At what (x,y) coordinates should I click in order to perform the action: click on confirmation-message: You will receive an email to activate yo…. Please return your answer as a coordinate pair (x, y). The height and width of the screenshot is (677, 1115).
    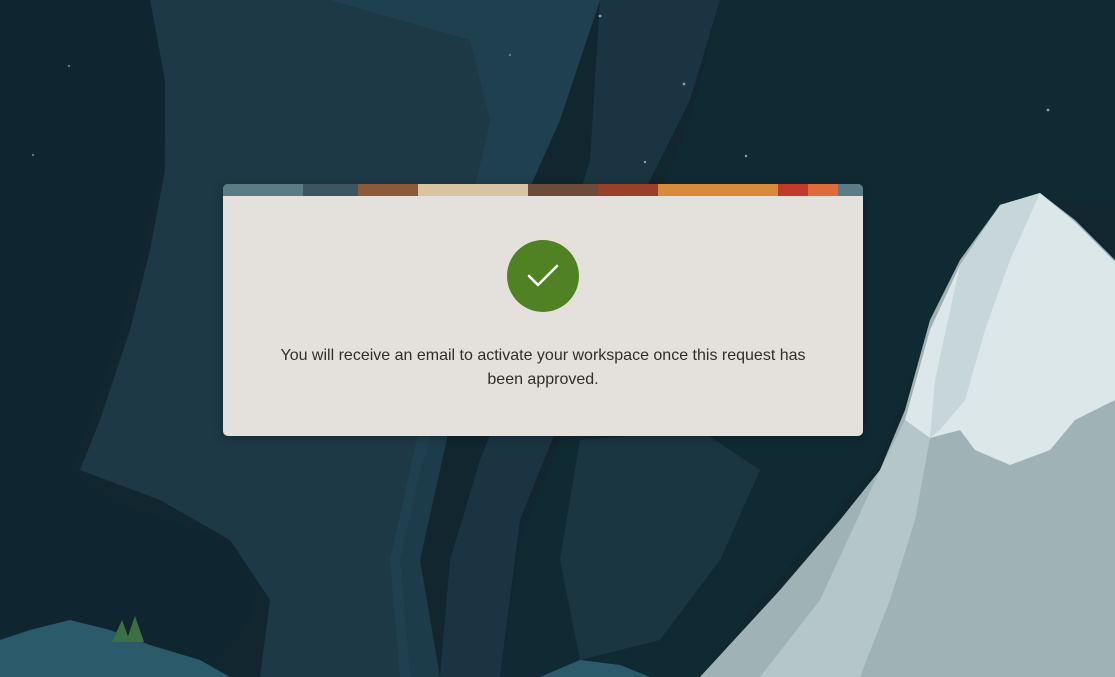
    Looking at the image, I should click on (543, 367).